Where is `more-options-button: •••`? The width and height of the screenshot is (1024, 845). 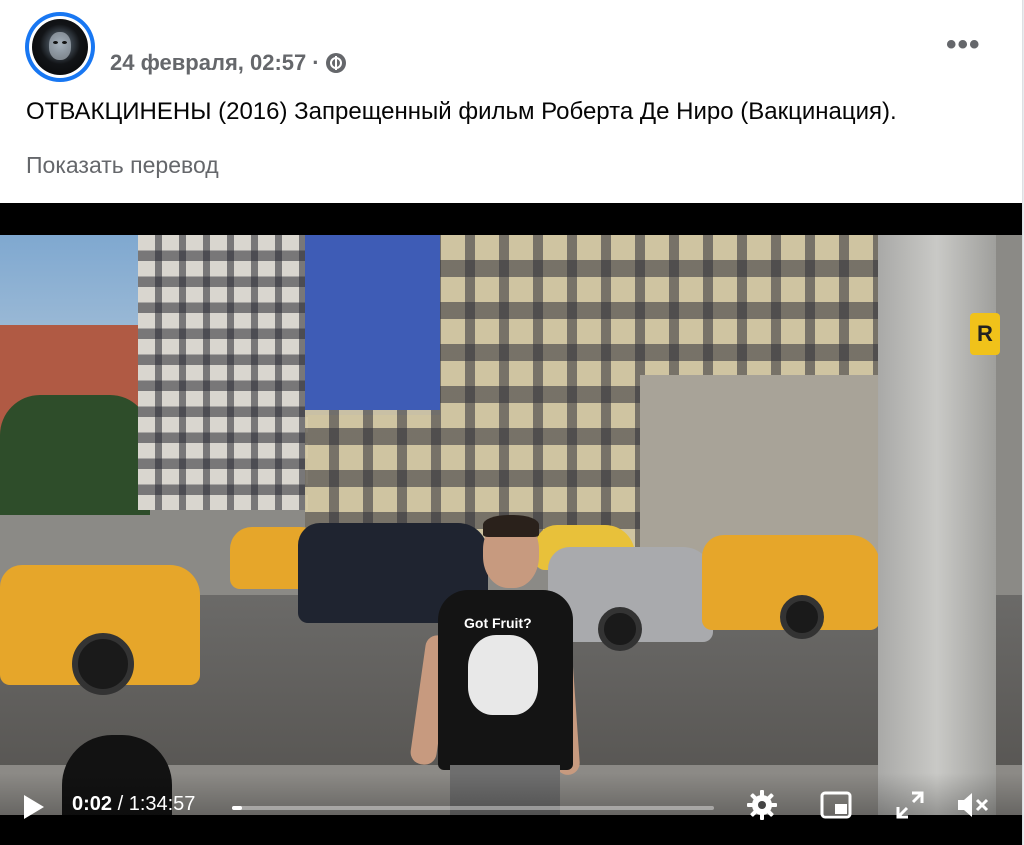
more-options-button: ••• is located at coordinates (963, 45).